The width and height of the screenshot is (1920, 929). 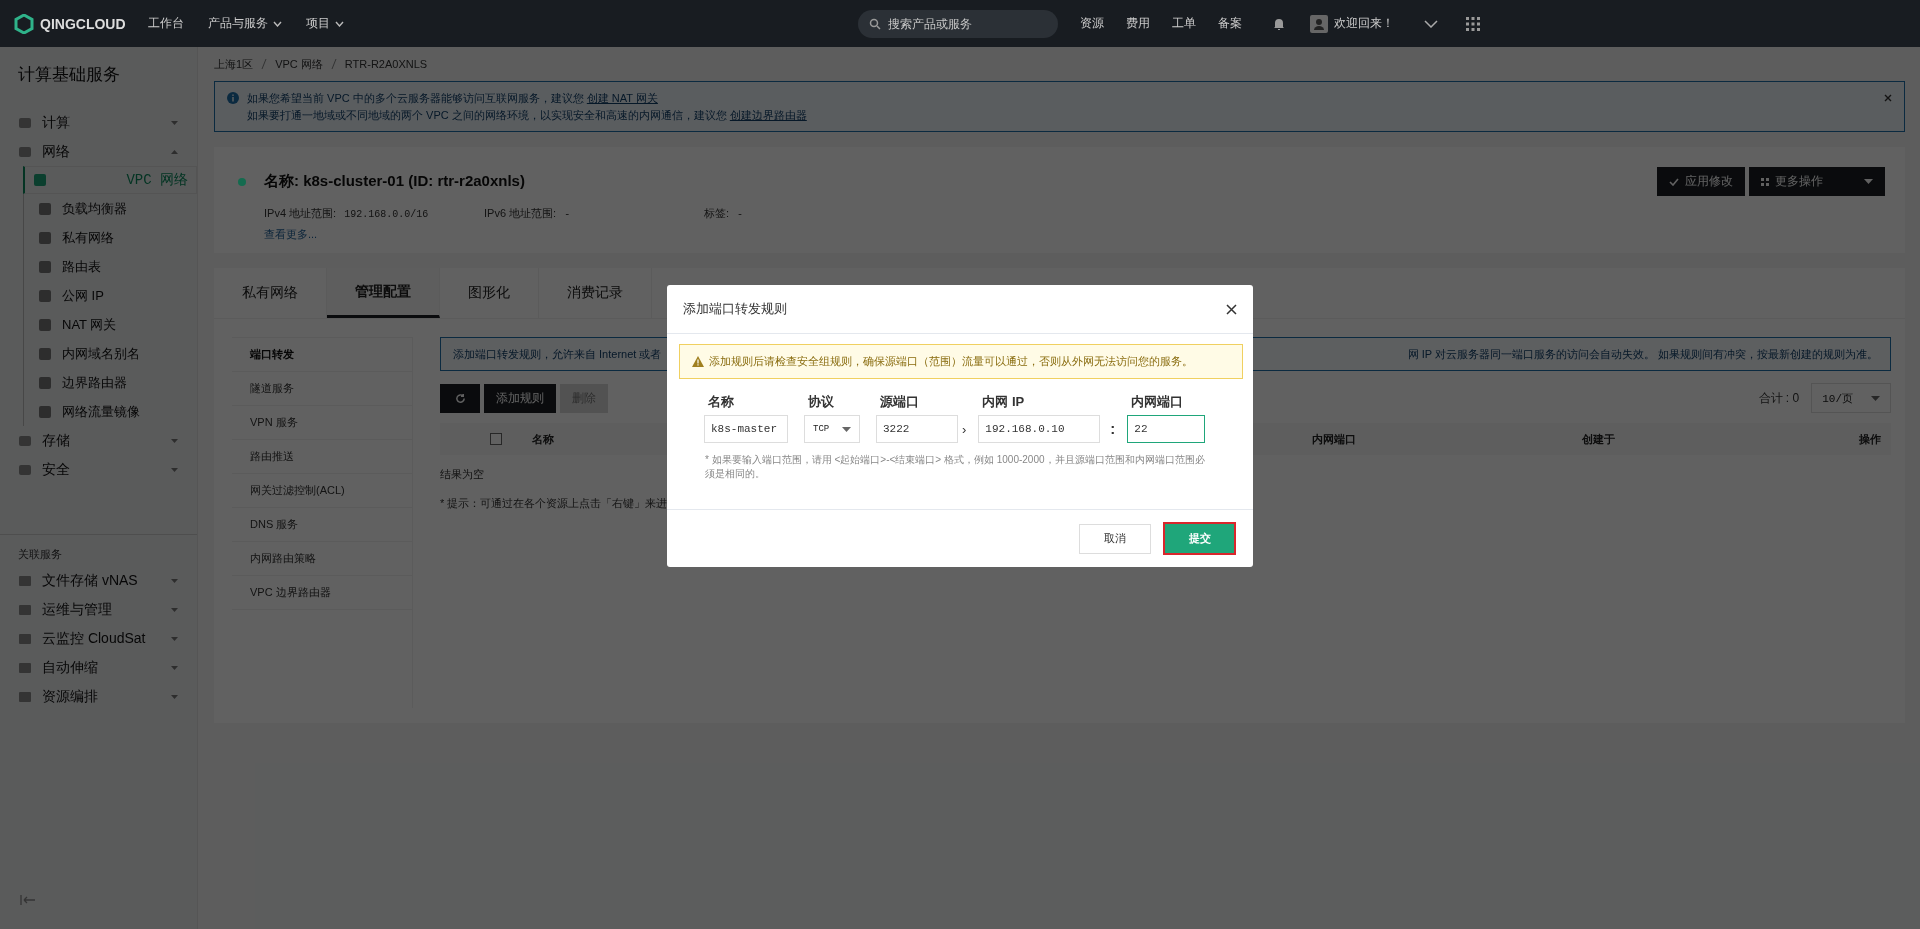 What do you see at coordinates (1817, 181) in the screenshot?
I see `more-actions-button: 更多操作` at bounding box center [1817, 181].